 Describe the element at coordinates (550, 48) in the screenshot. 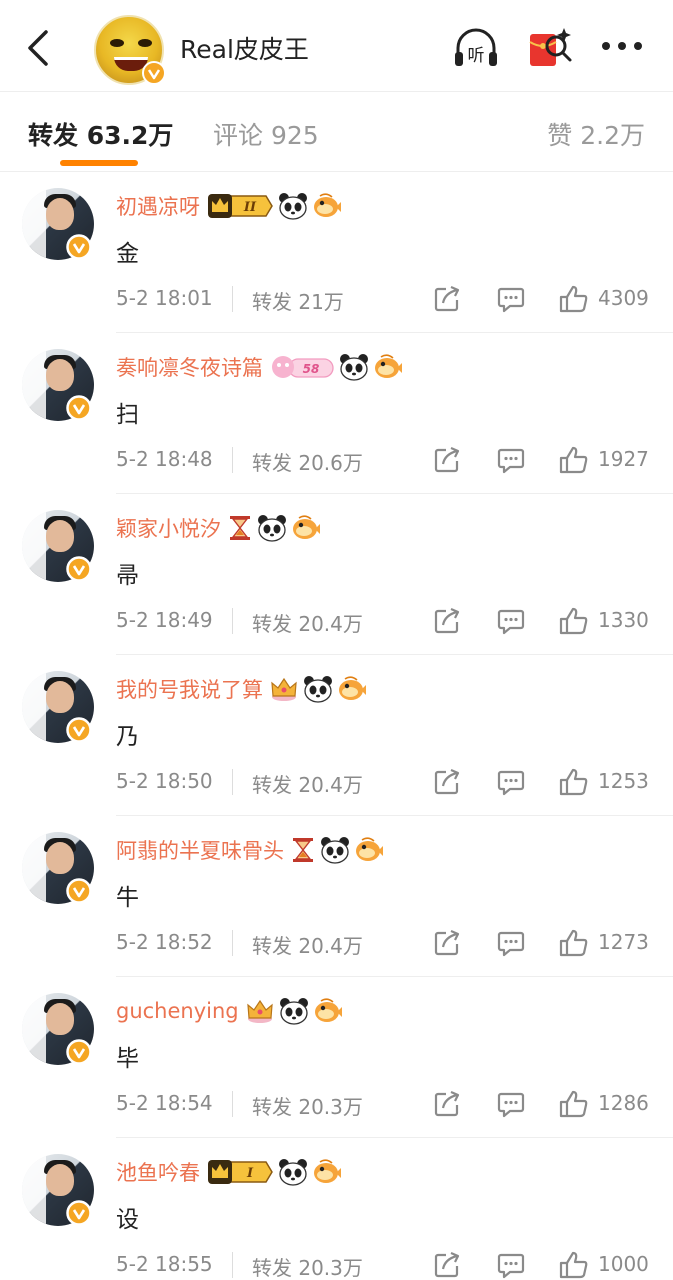

I see `red-packet-search-icon` at that location.